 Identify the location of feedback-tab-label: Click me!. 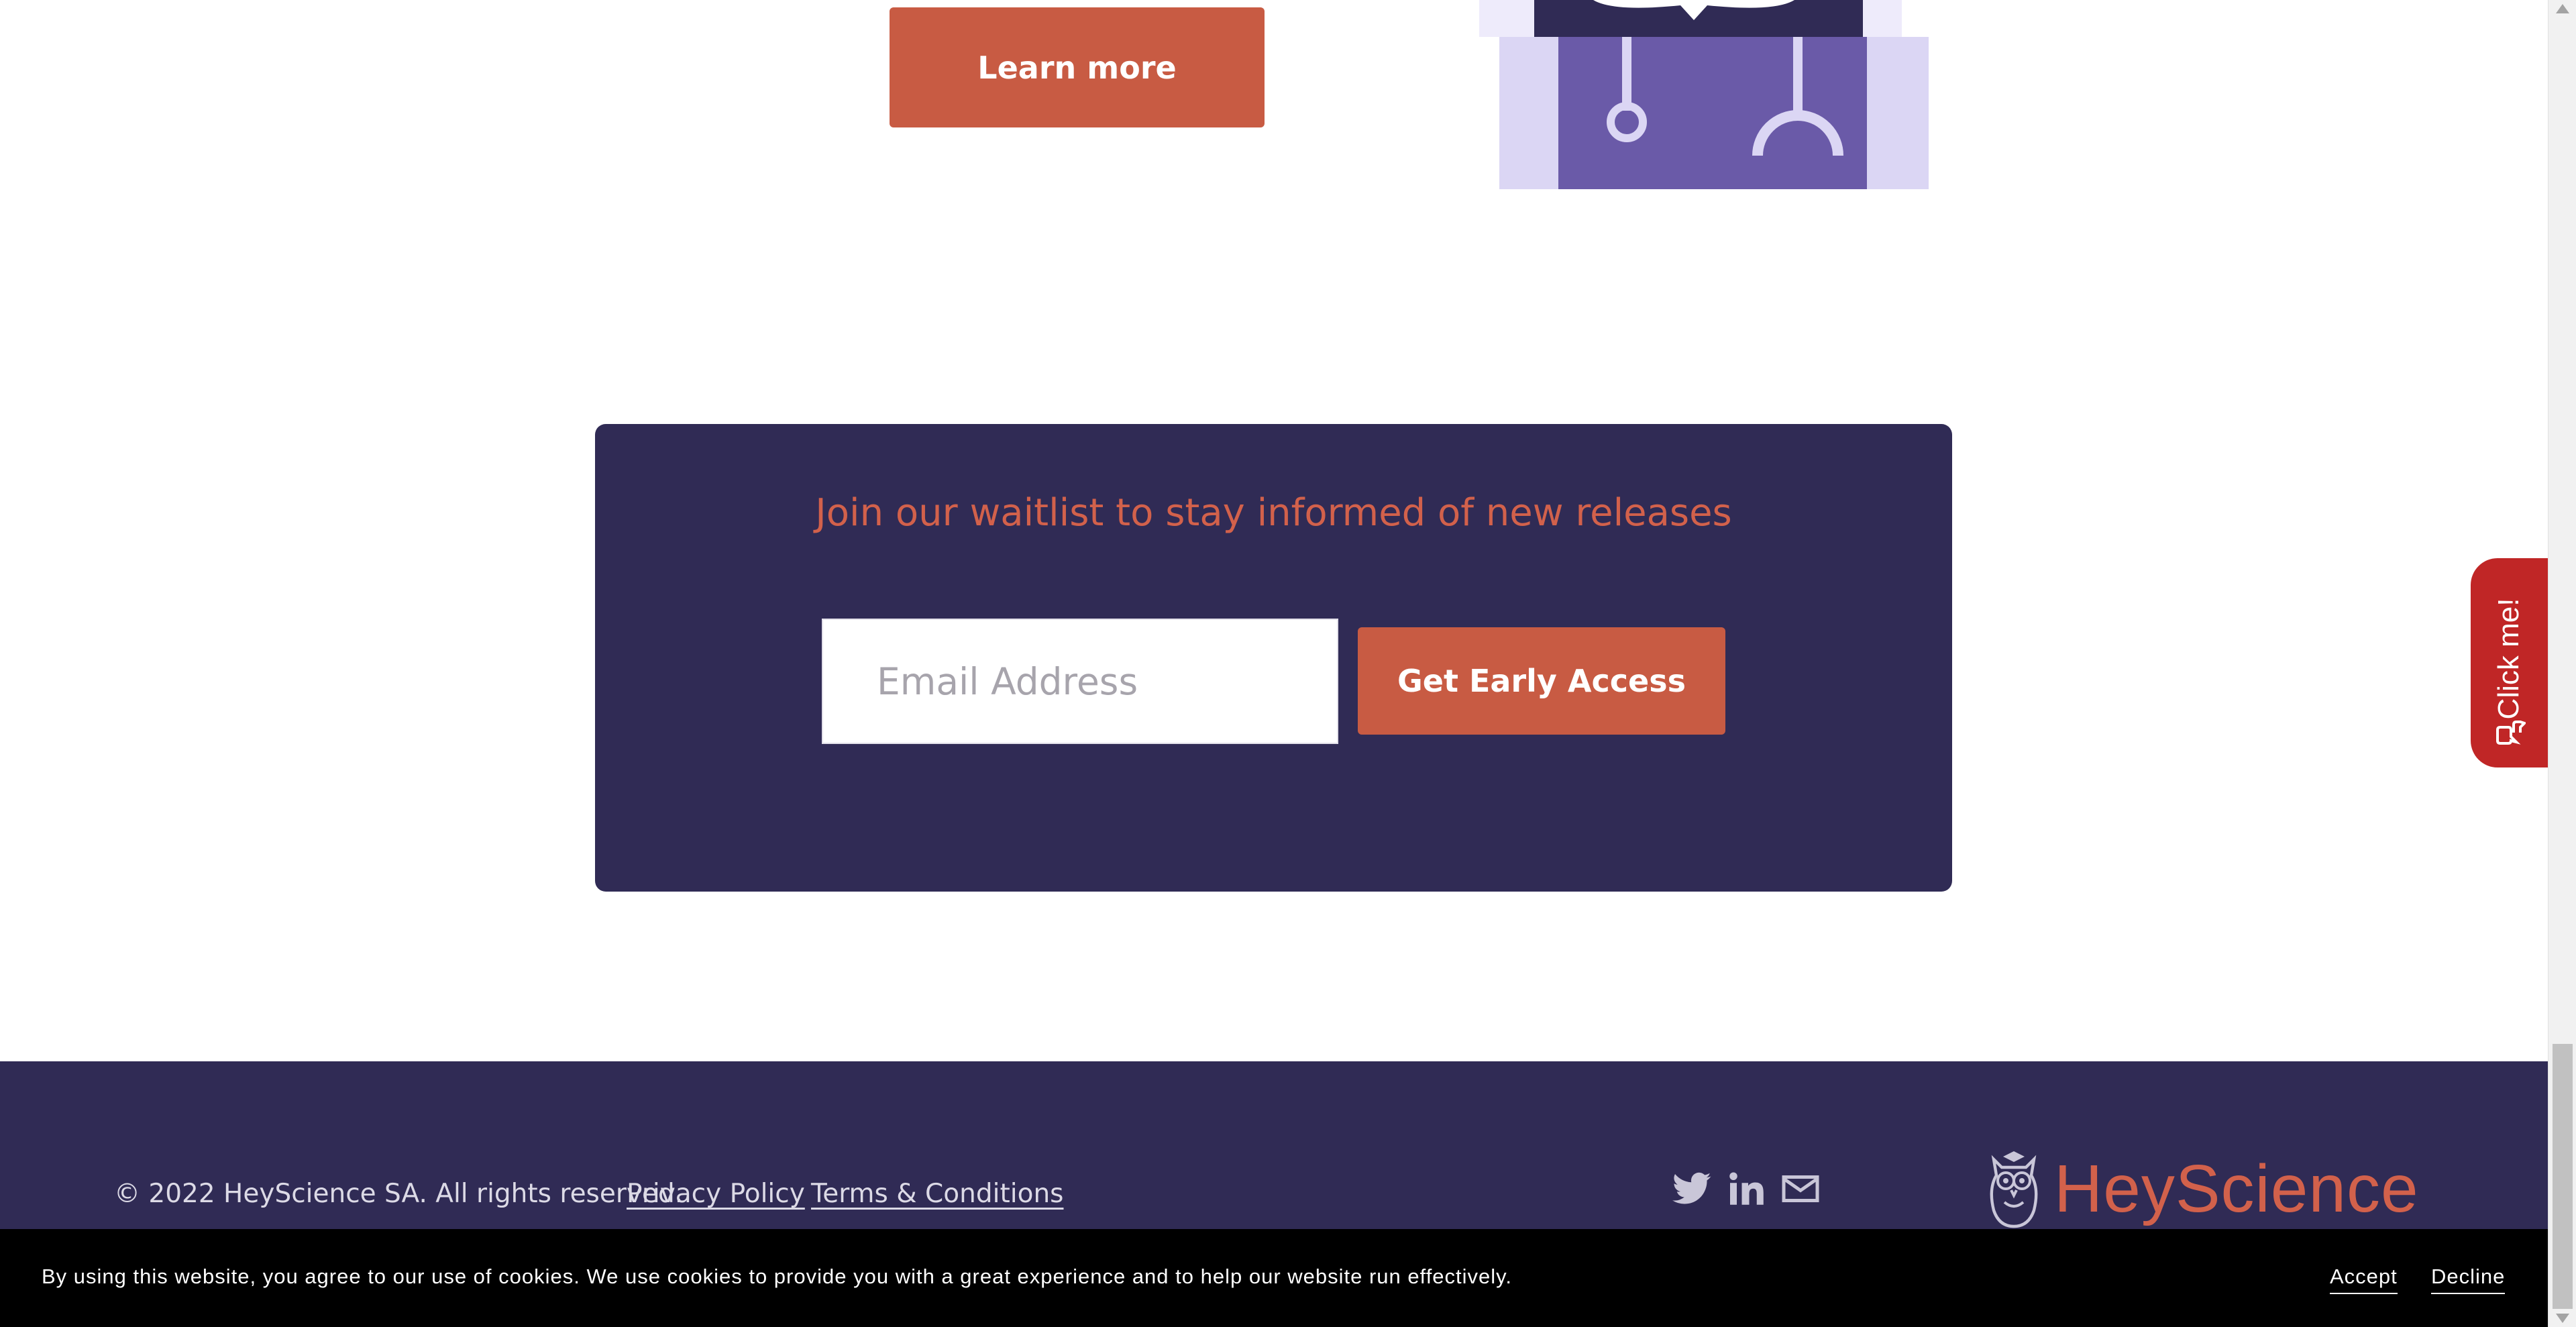
(2508, 659).